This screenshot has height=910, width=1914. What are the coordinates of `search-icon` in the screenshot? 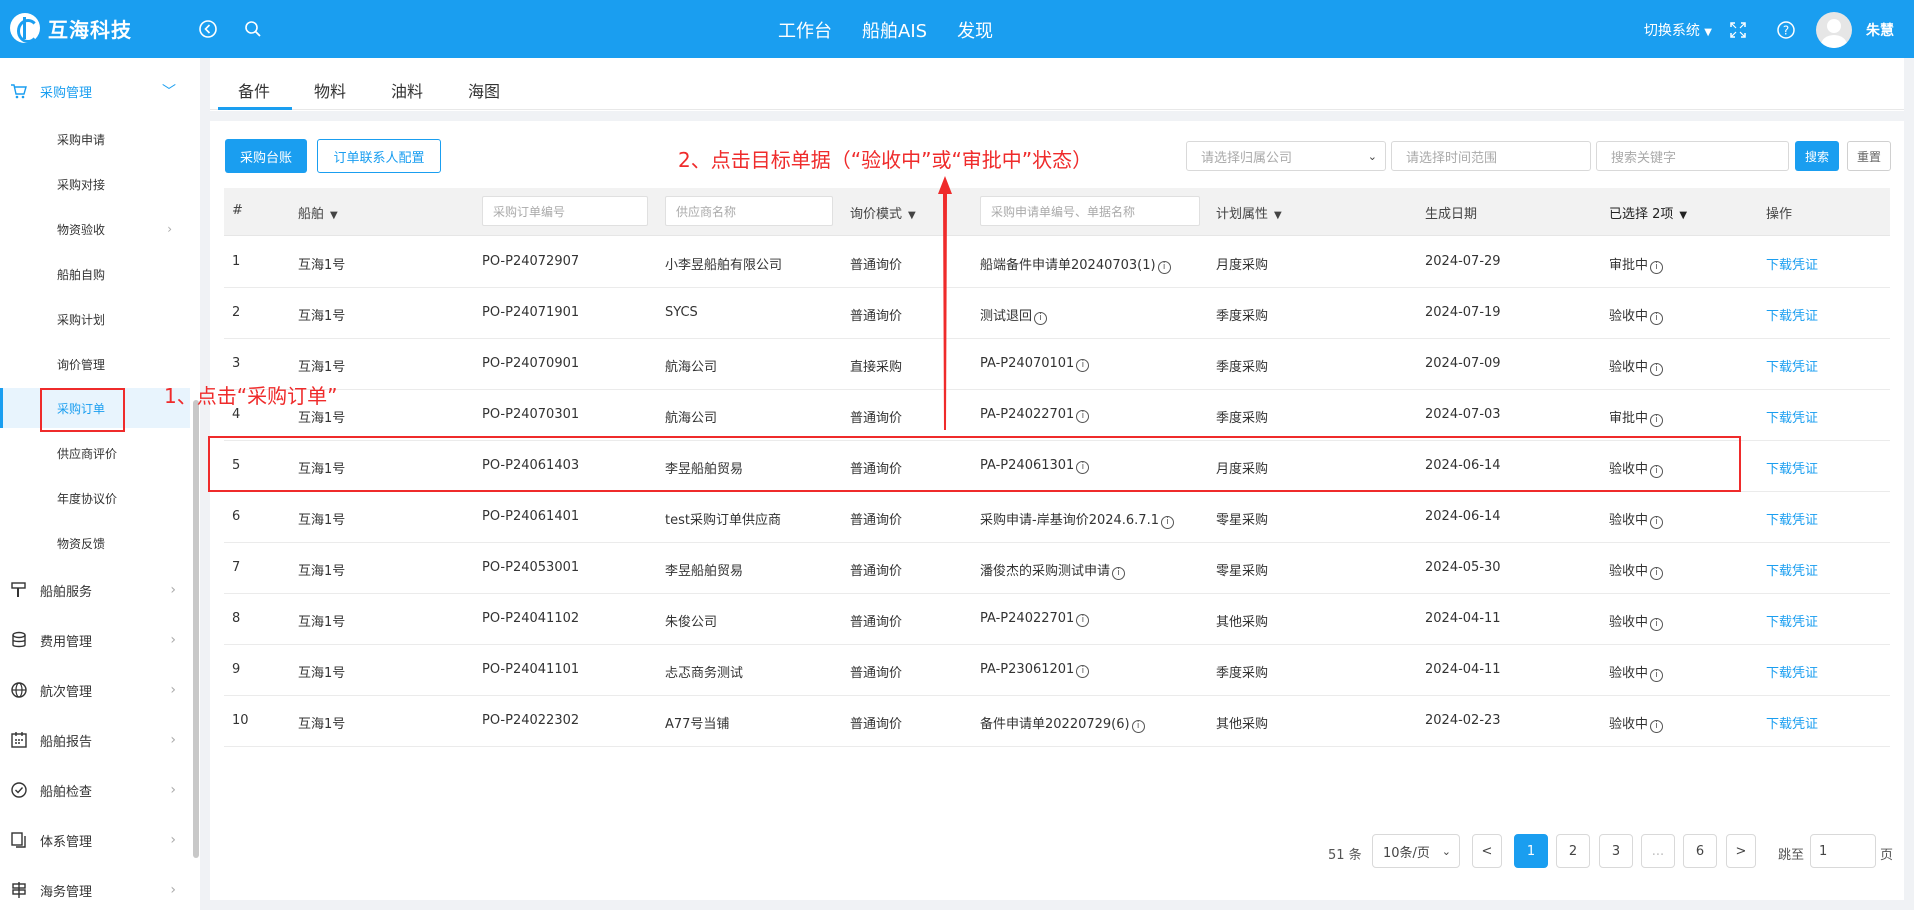 It's located at (253, 29).